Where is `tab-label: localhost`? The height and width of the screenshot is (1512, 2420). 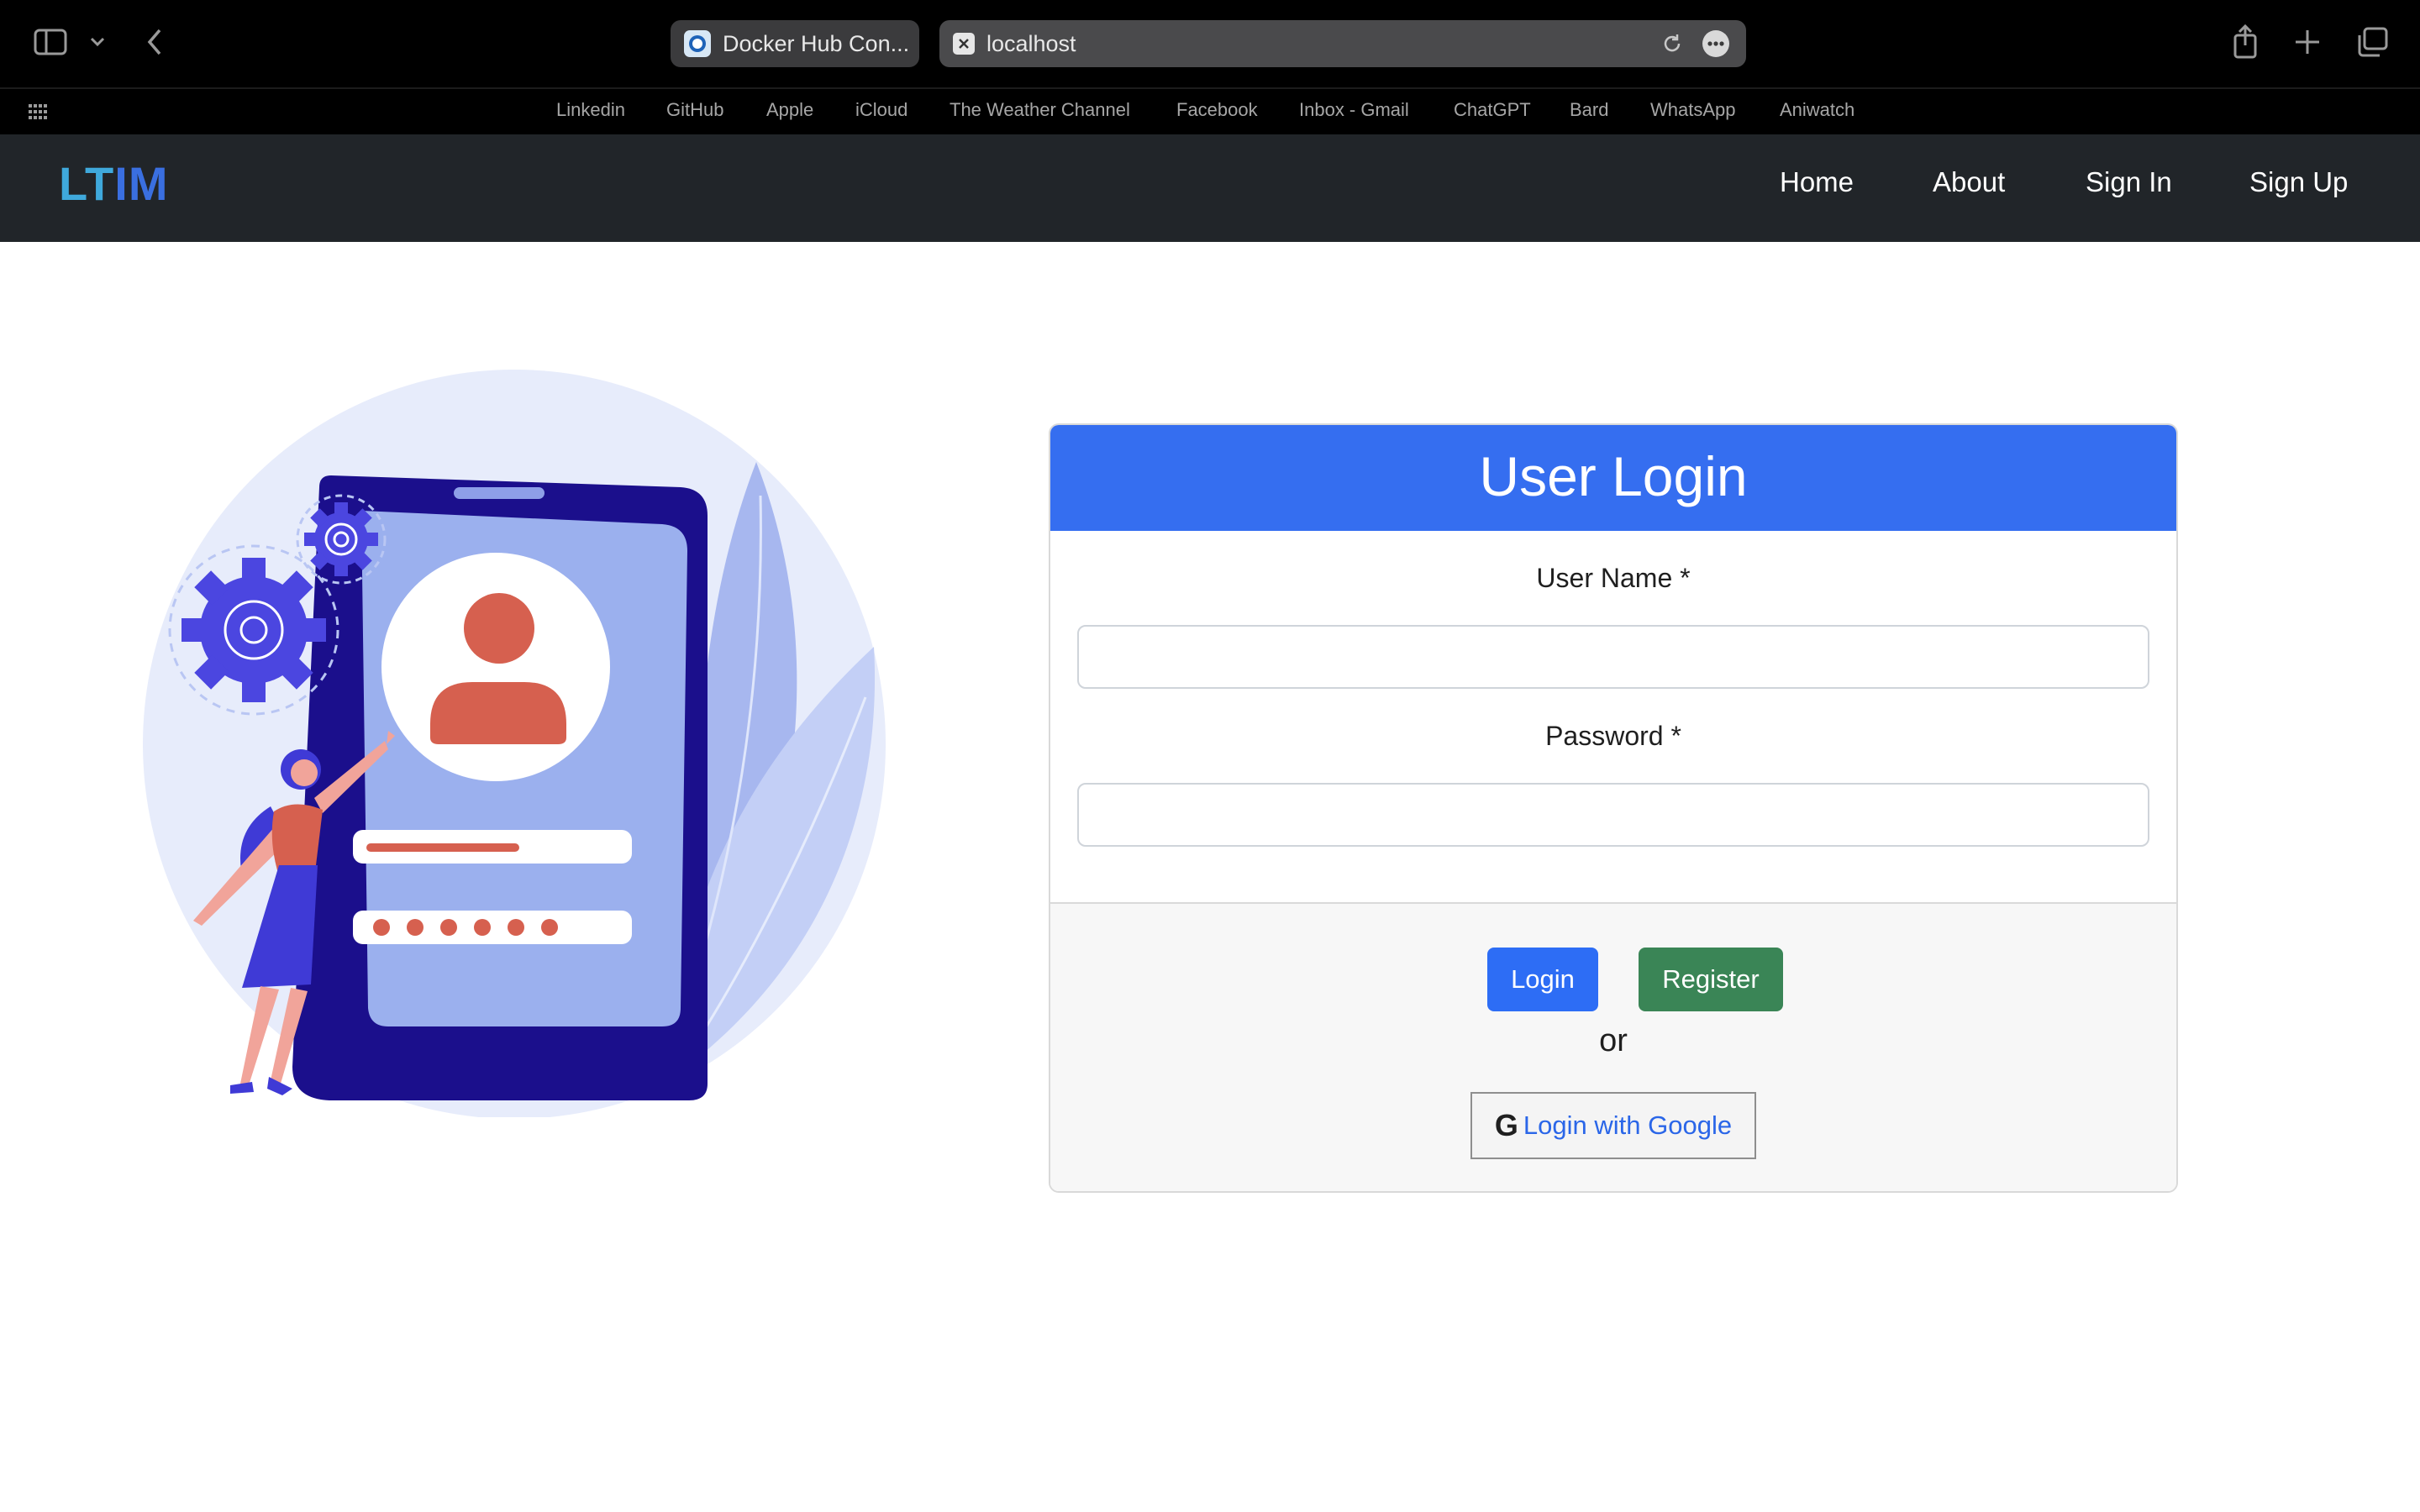
tab-label: localhost is located at coordinates (1031, 43).